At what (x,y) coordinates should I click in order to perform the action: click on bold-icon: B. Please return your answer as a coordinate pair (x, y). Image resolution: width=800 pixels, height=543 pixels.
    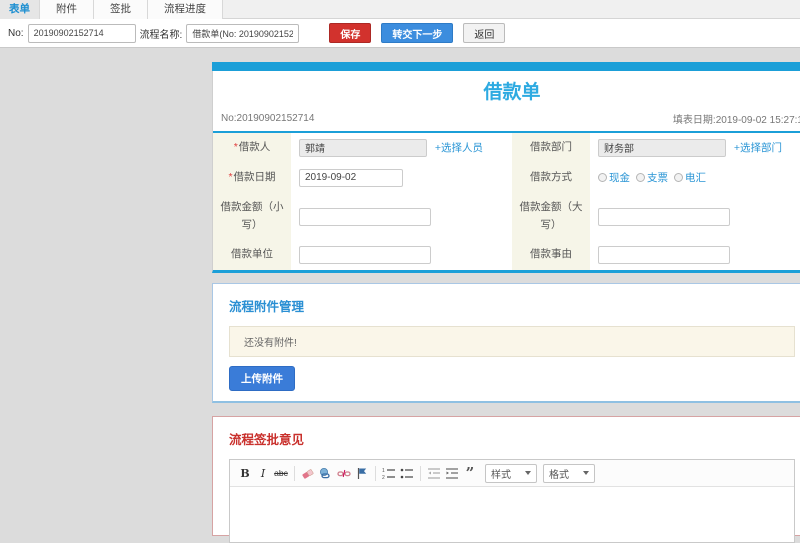
    Looking at the image, I should click on (245, 473).